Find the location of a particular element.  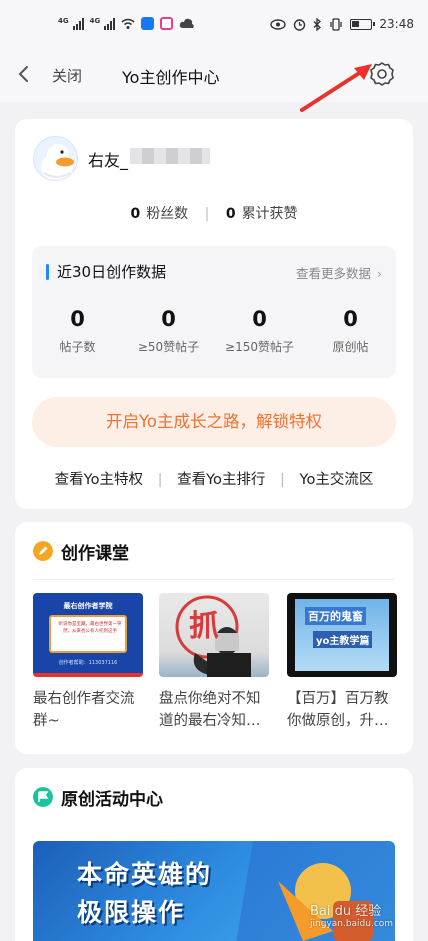

flag-icon is located at coordinates (43, 797).